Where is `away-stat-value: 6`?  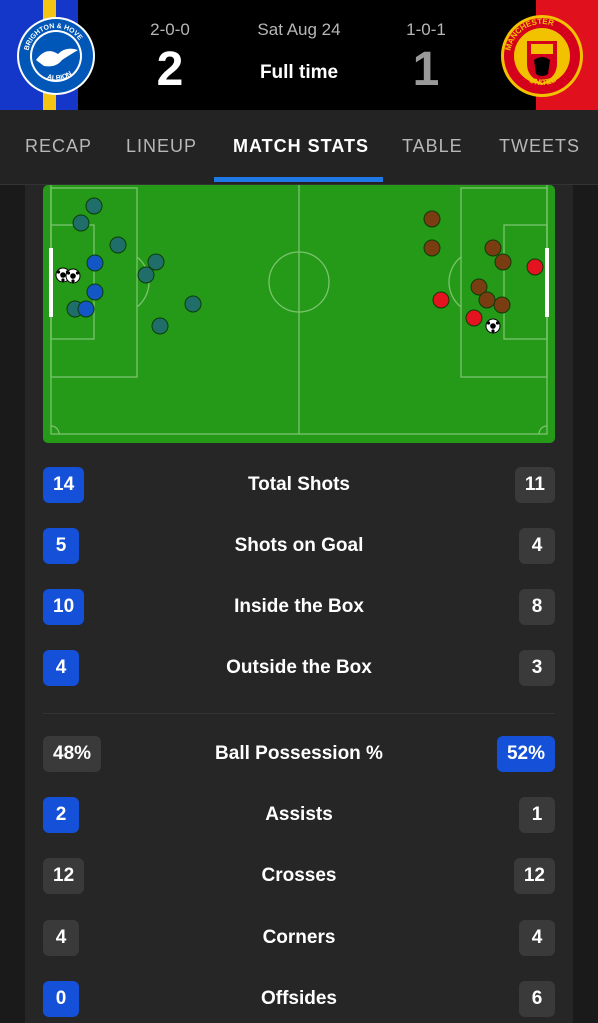 away-stat-value: 6 is located at coordinates (537, 999).